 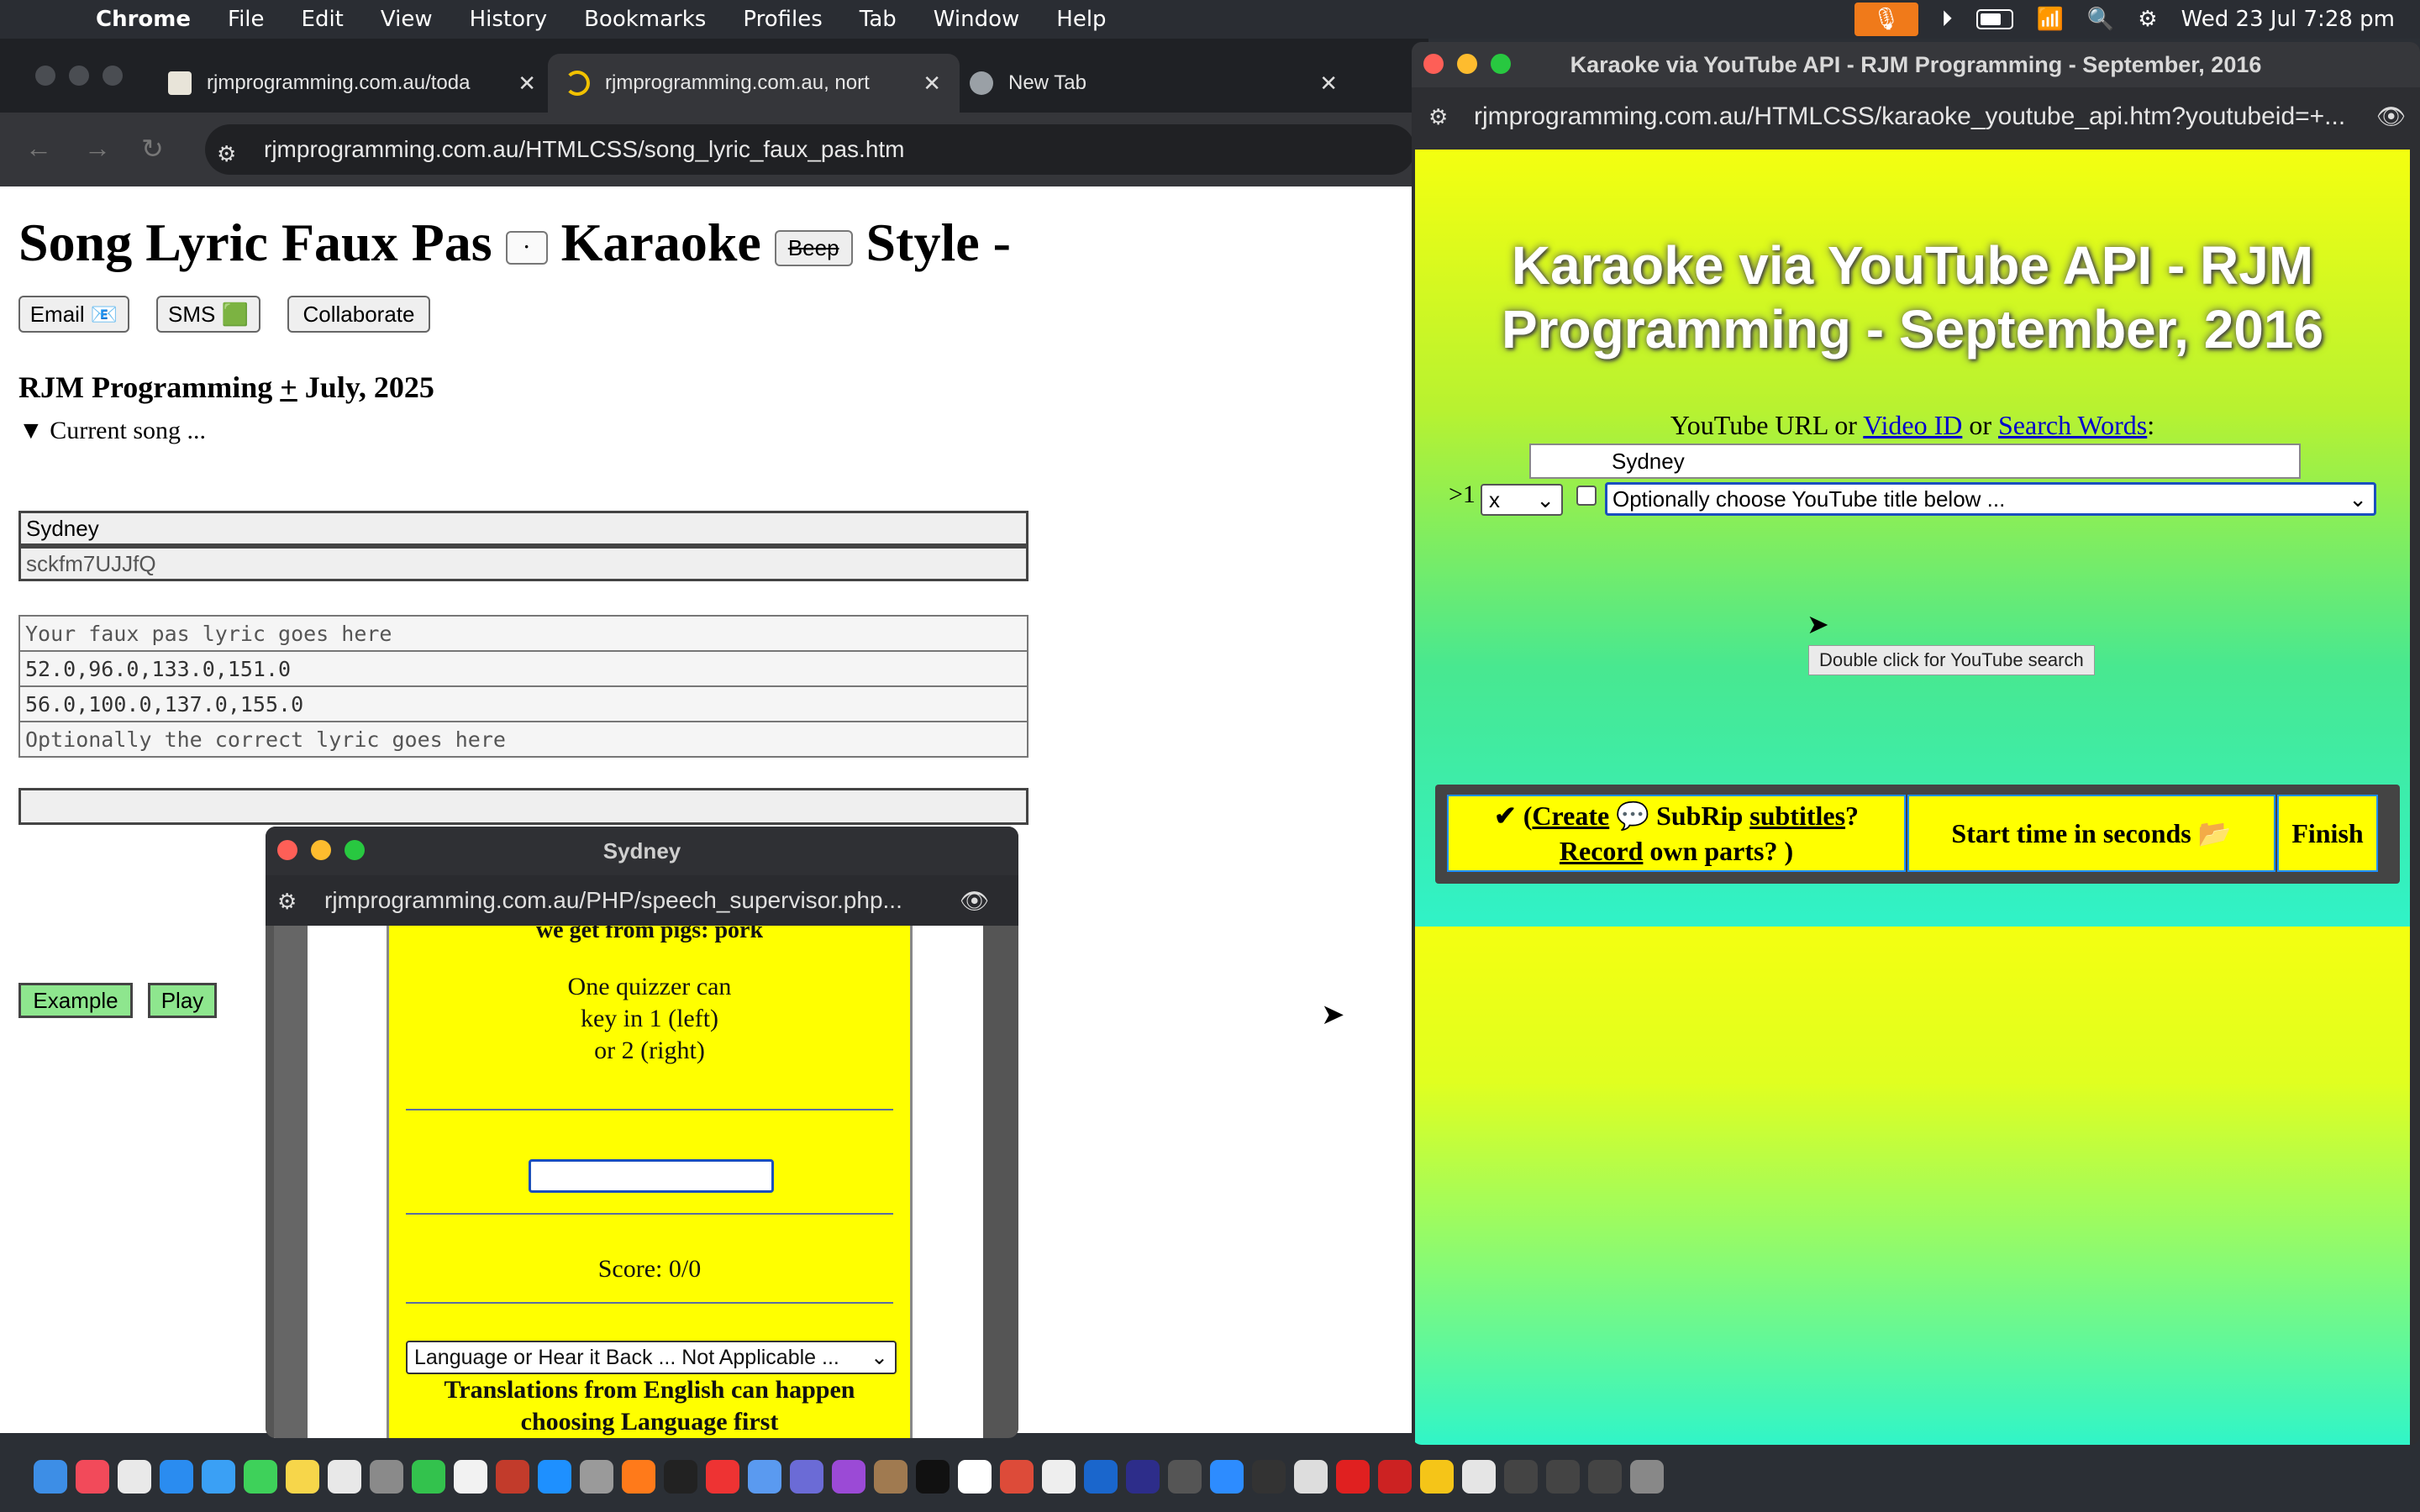 I want to click on forward-icon: →, so click(x=97, y=148).